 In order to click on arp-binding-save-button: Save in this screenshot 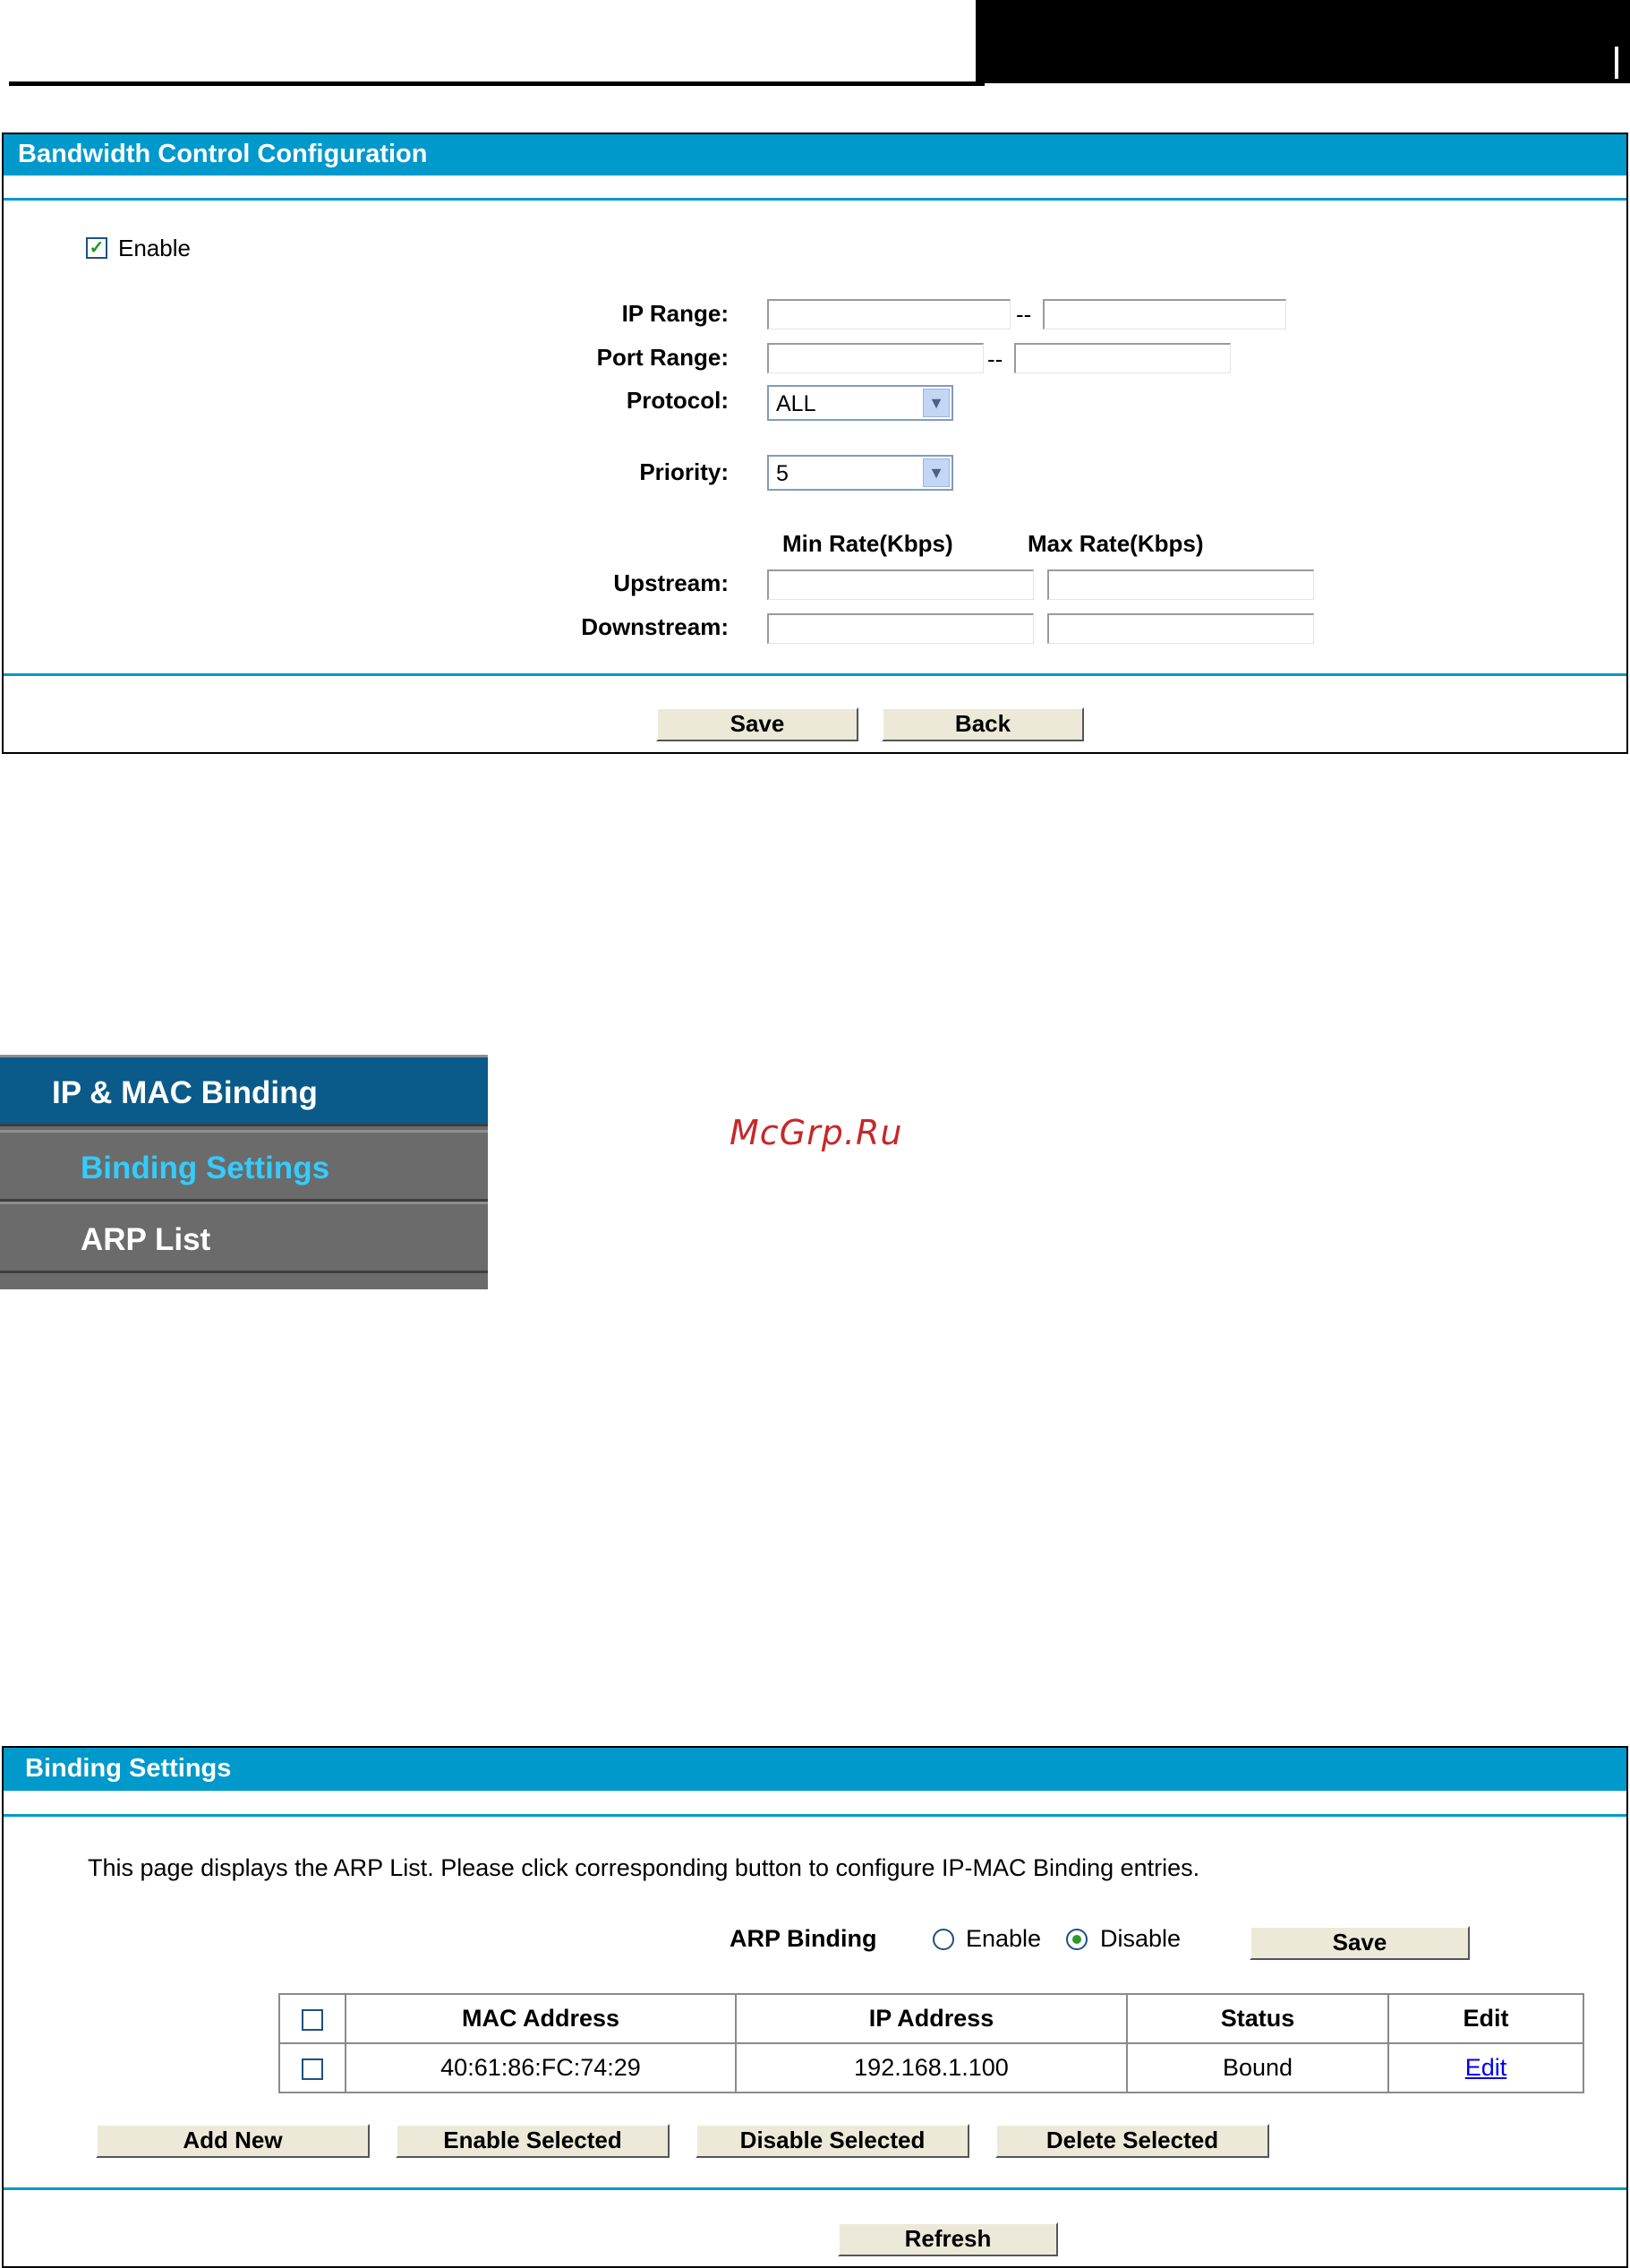, I will do `click(1360, 1943)`.